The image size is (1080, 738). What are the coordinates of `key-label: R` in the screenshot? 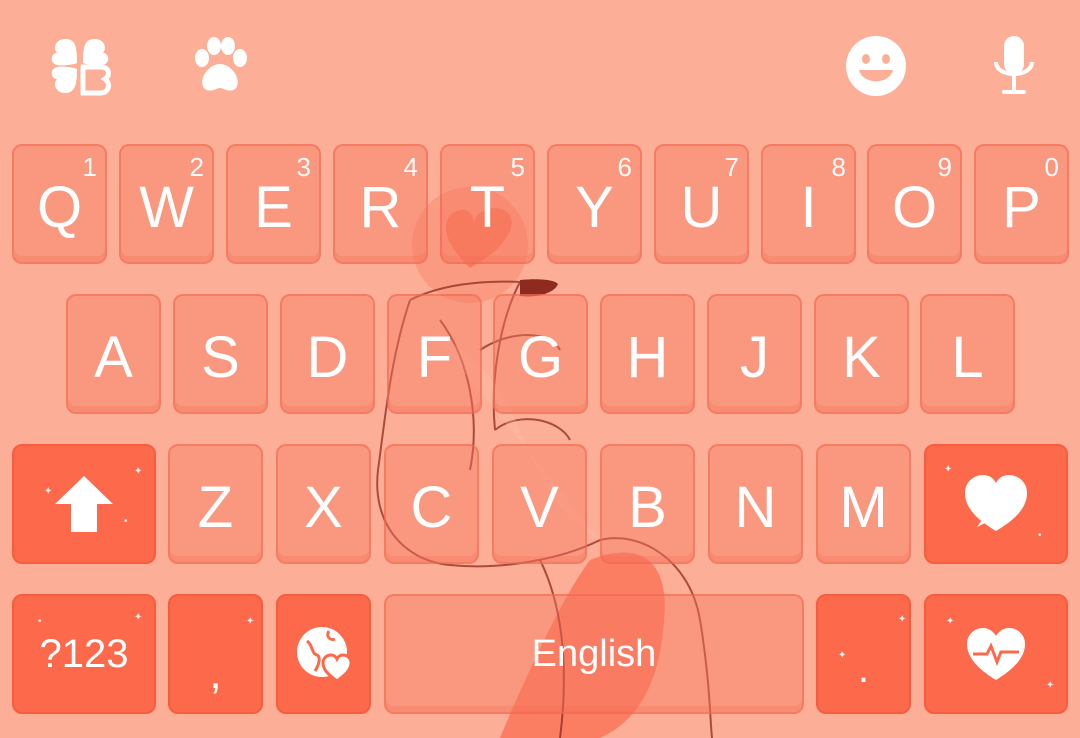 It's located at (380, 207).